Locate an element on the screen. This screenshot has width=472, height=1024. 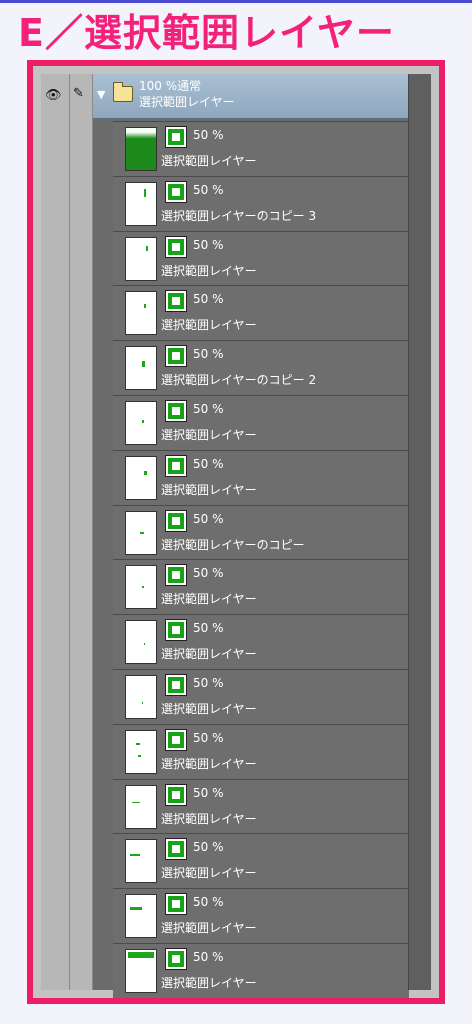
top-rule is located at coordinates (236, 1).